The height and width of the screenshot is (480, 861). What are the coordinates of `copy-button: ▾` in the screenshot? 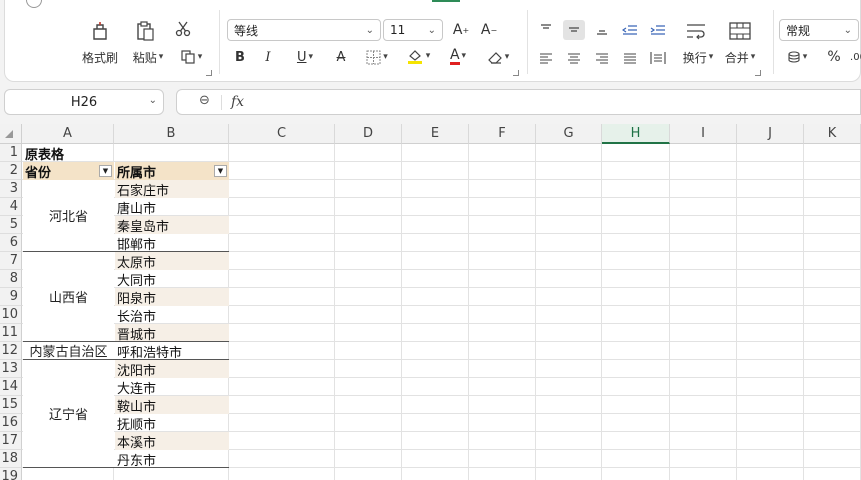 It's located at (191, 57).